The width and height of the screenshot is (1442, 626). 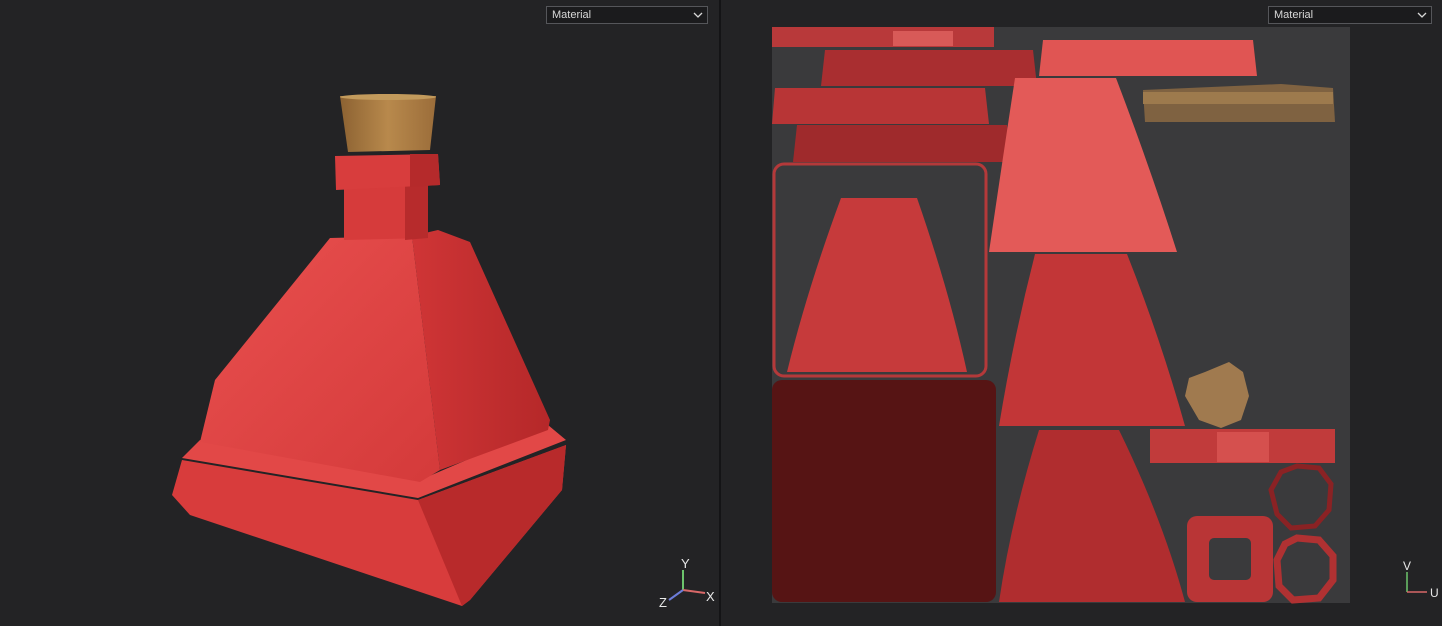 I want to click on x-axis-line, so click(x=694, y=591).